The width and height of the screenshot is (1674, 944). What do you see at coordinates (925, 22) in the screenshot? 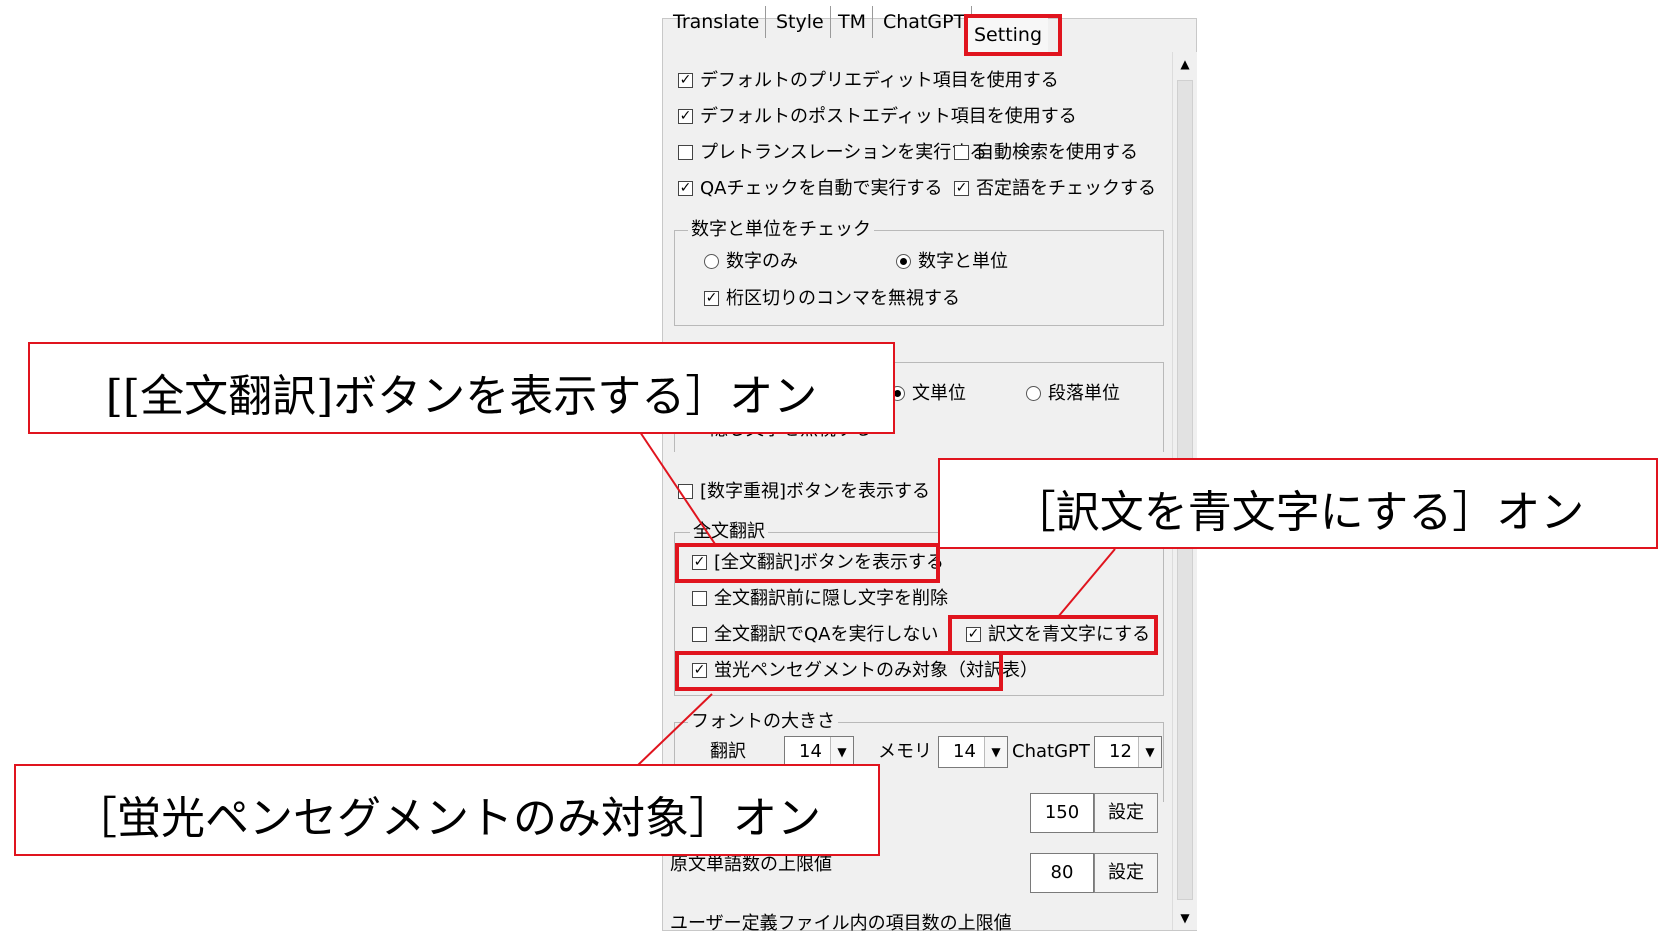
I see `tab-chatgpt: ChatGPT` at bounding box center [925, 22].